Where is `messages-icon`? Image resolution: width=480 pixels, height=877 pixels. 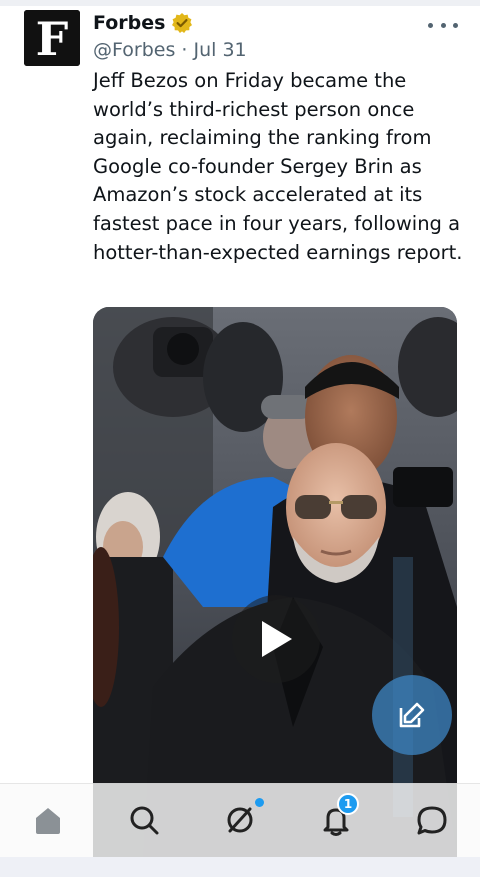 messages-icon is located at coordinates (432, 820).